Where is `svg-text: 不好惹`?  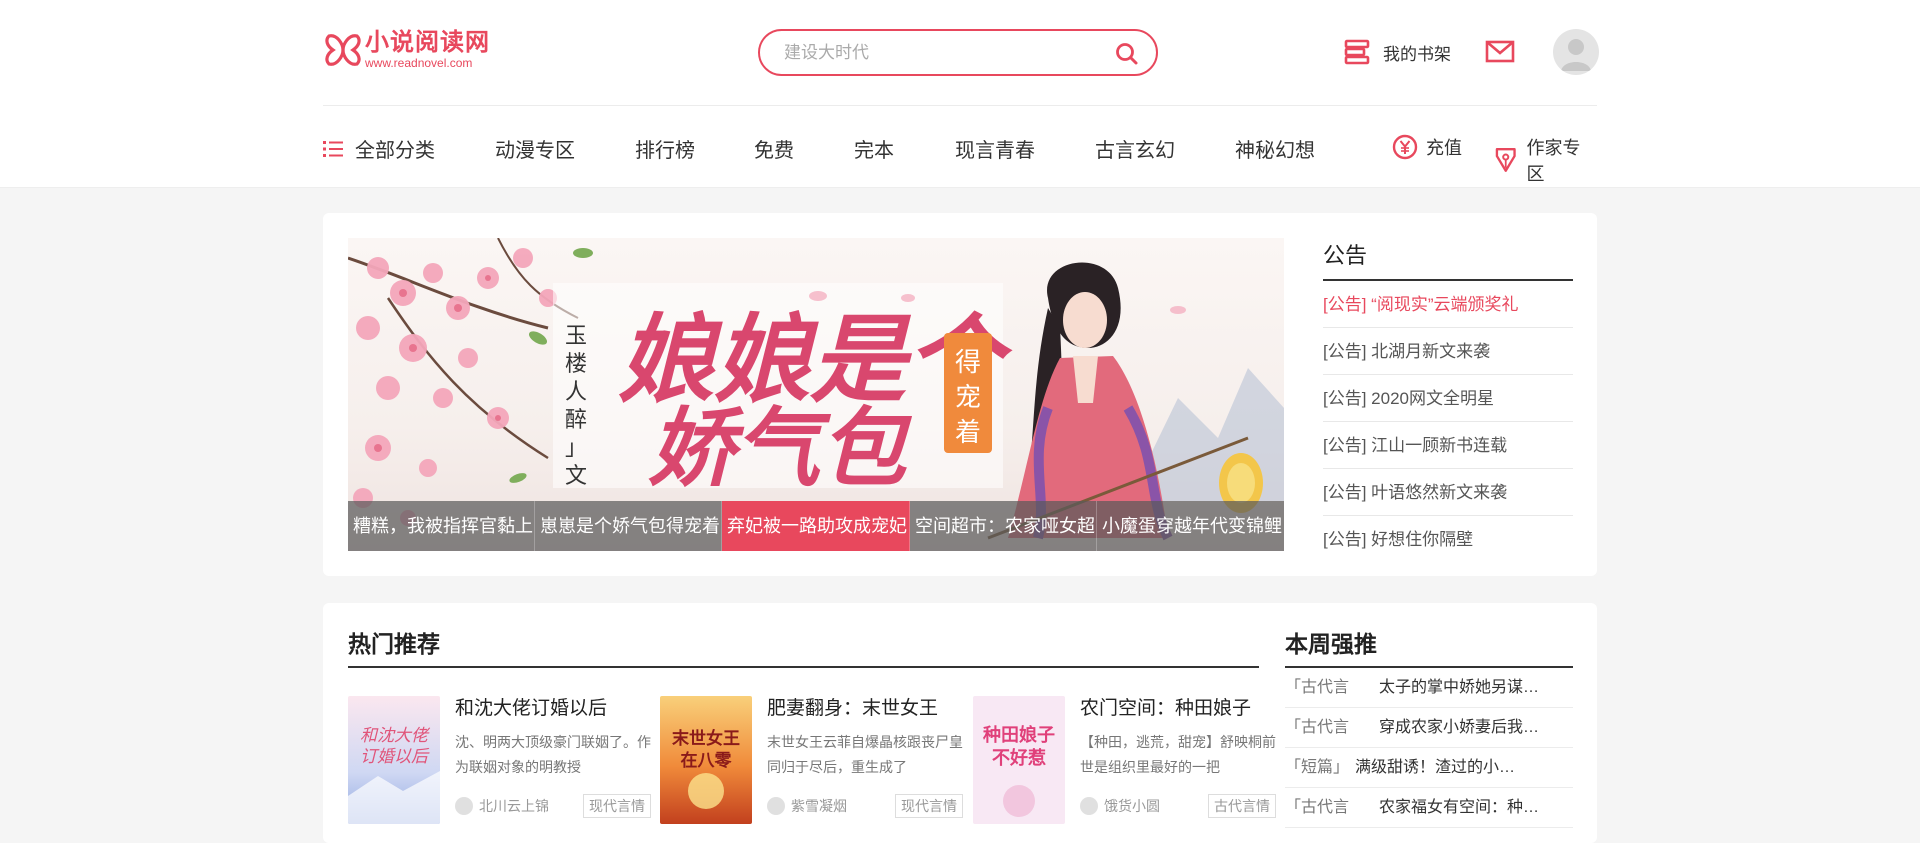
svg-text: 不好惹 is located at coordinates (1019, 758).